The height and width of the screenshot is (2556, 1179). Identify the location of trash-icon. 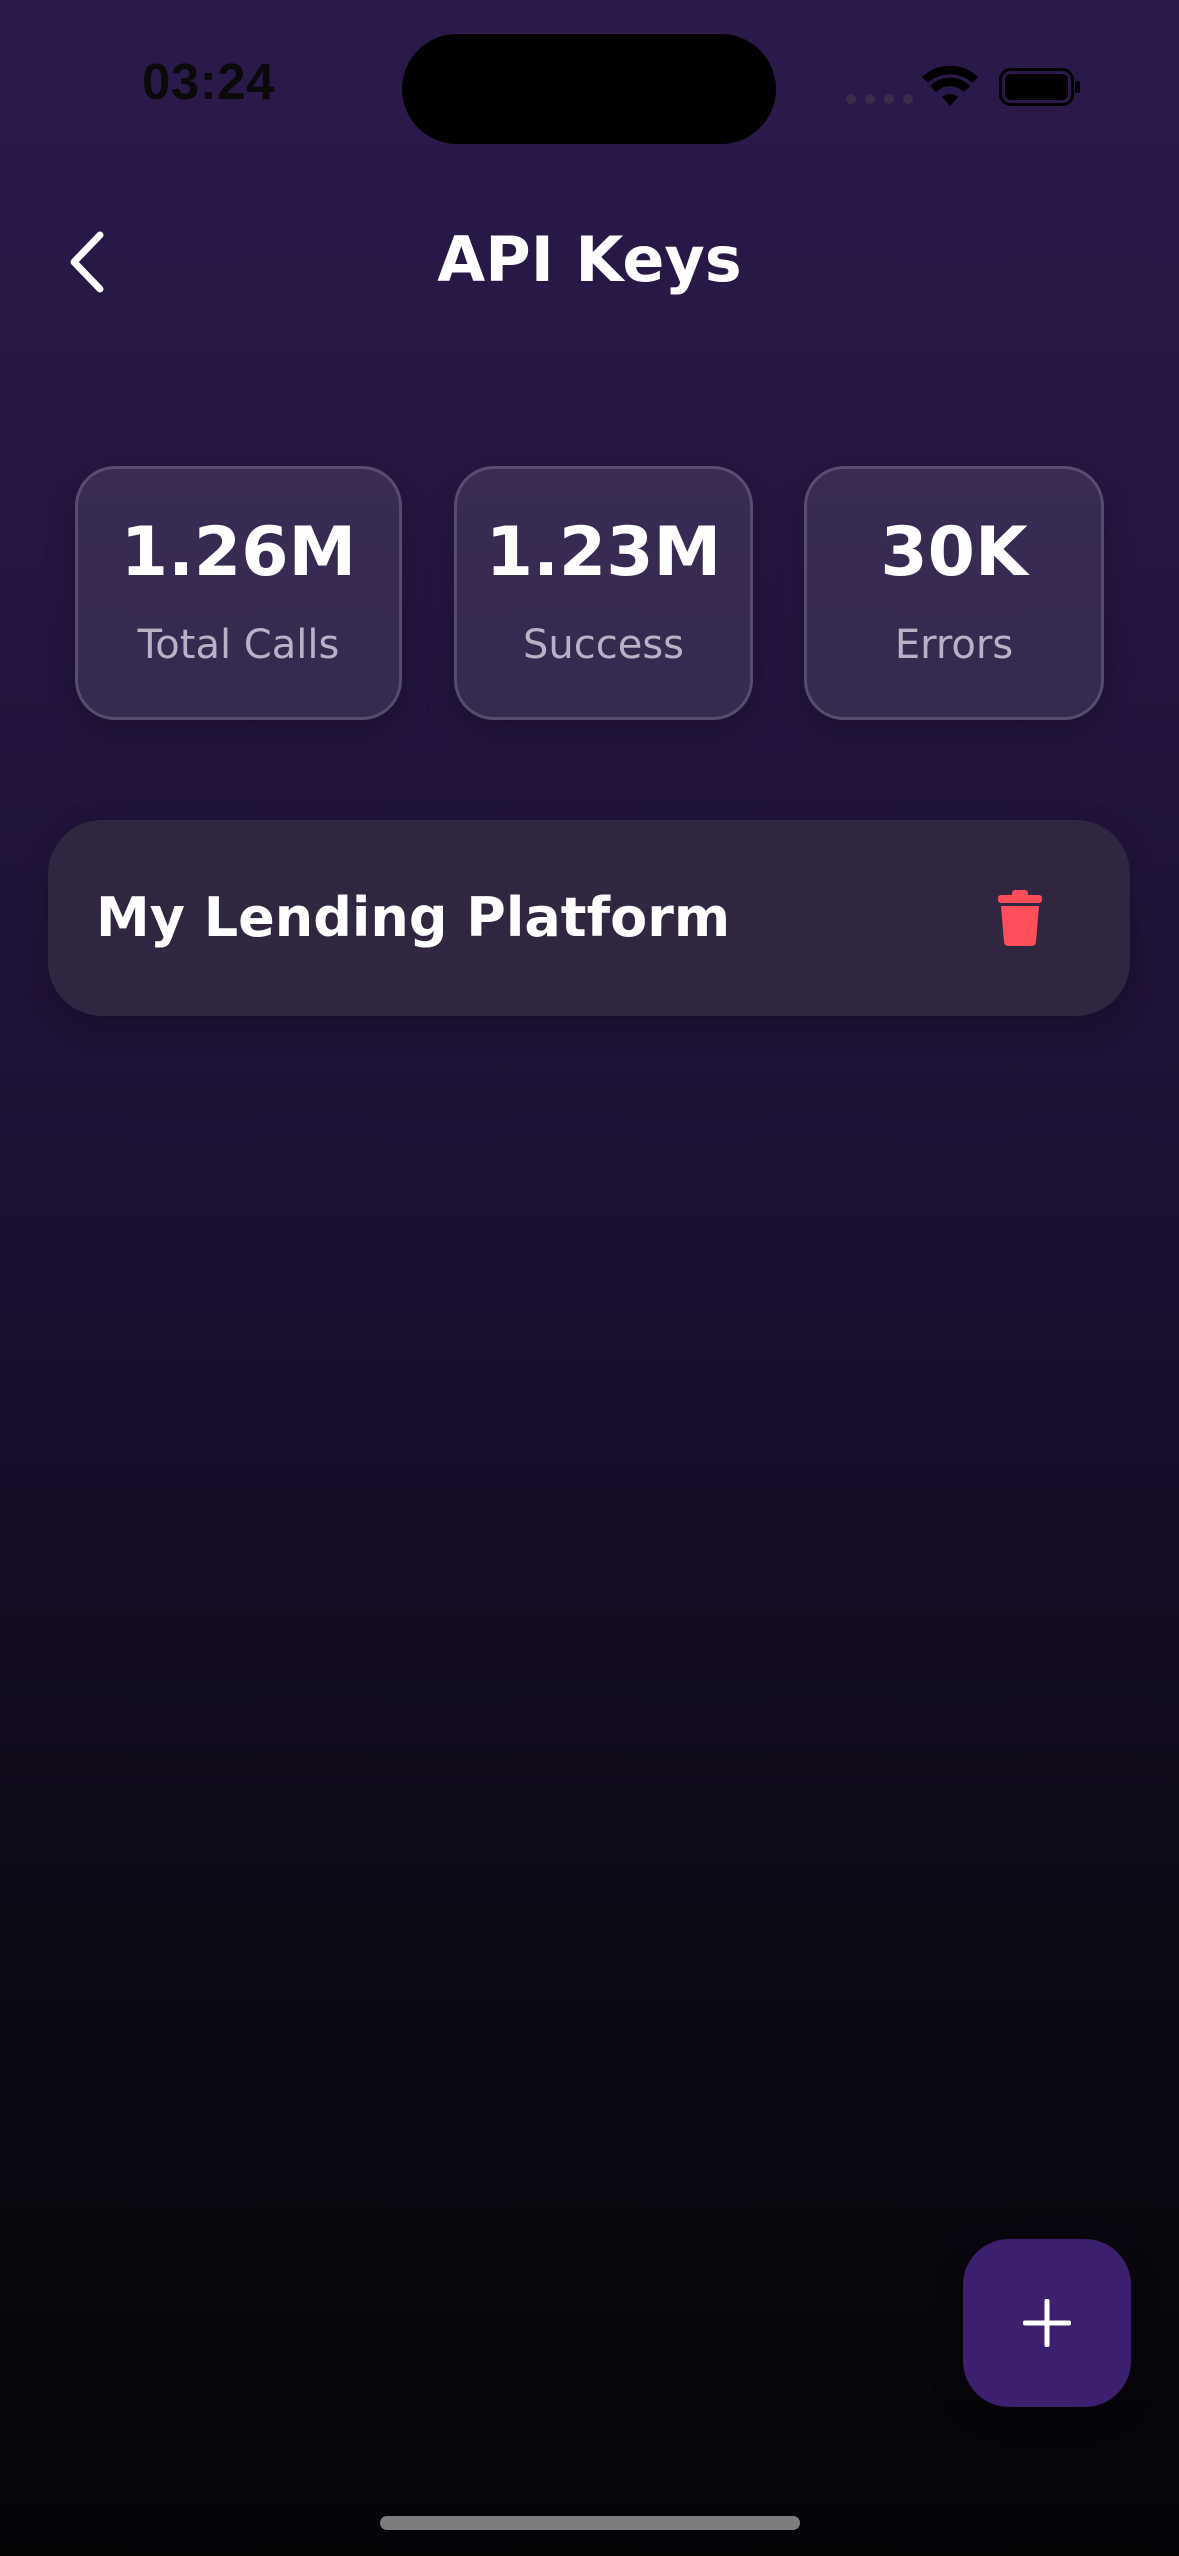
(1020, 918).